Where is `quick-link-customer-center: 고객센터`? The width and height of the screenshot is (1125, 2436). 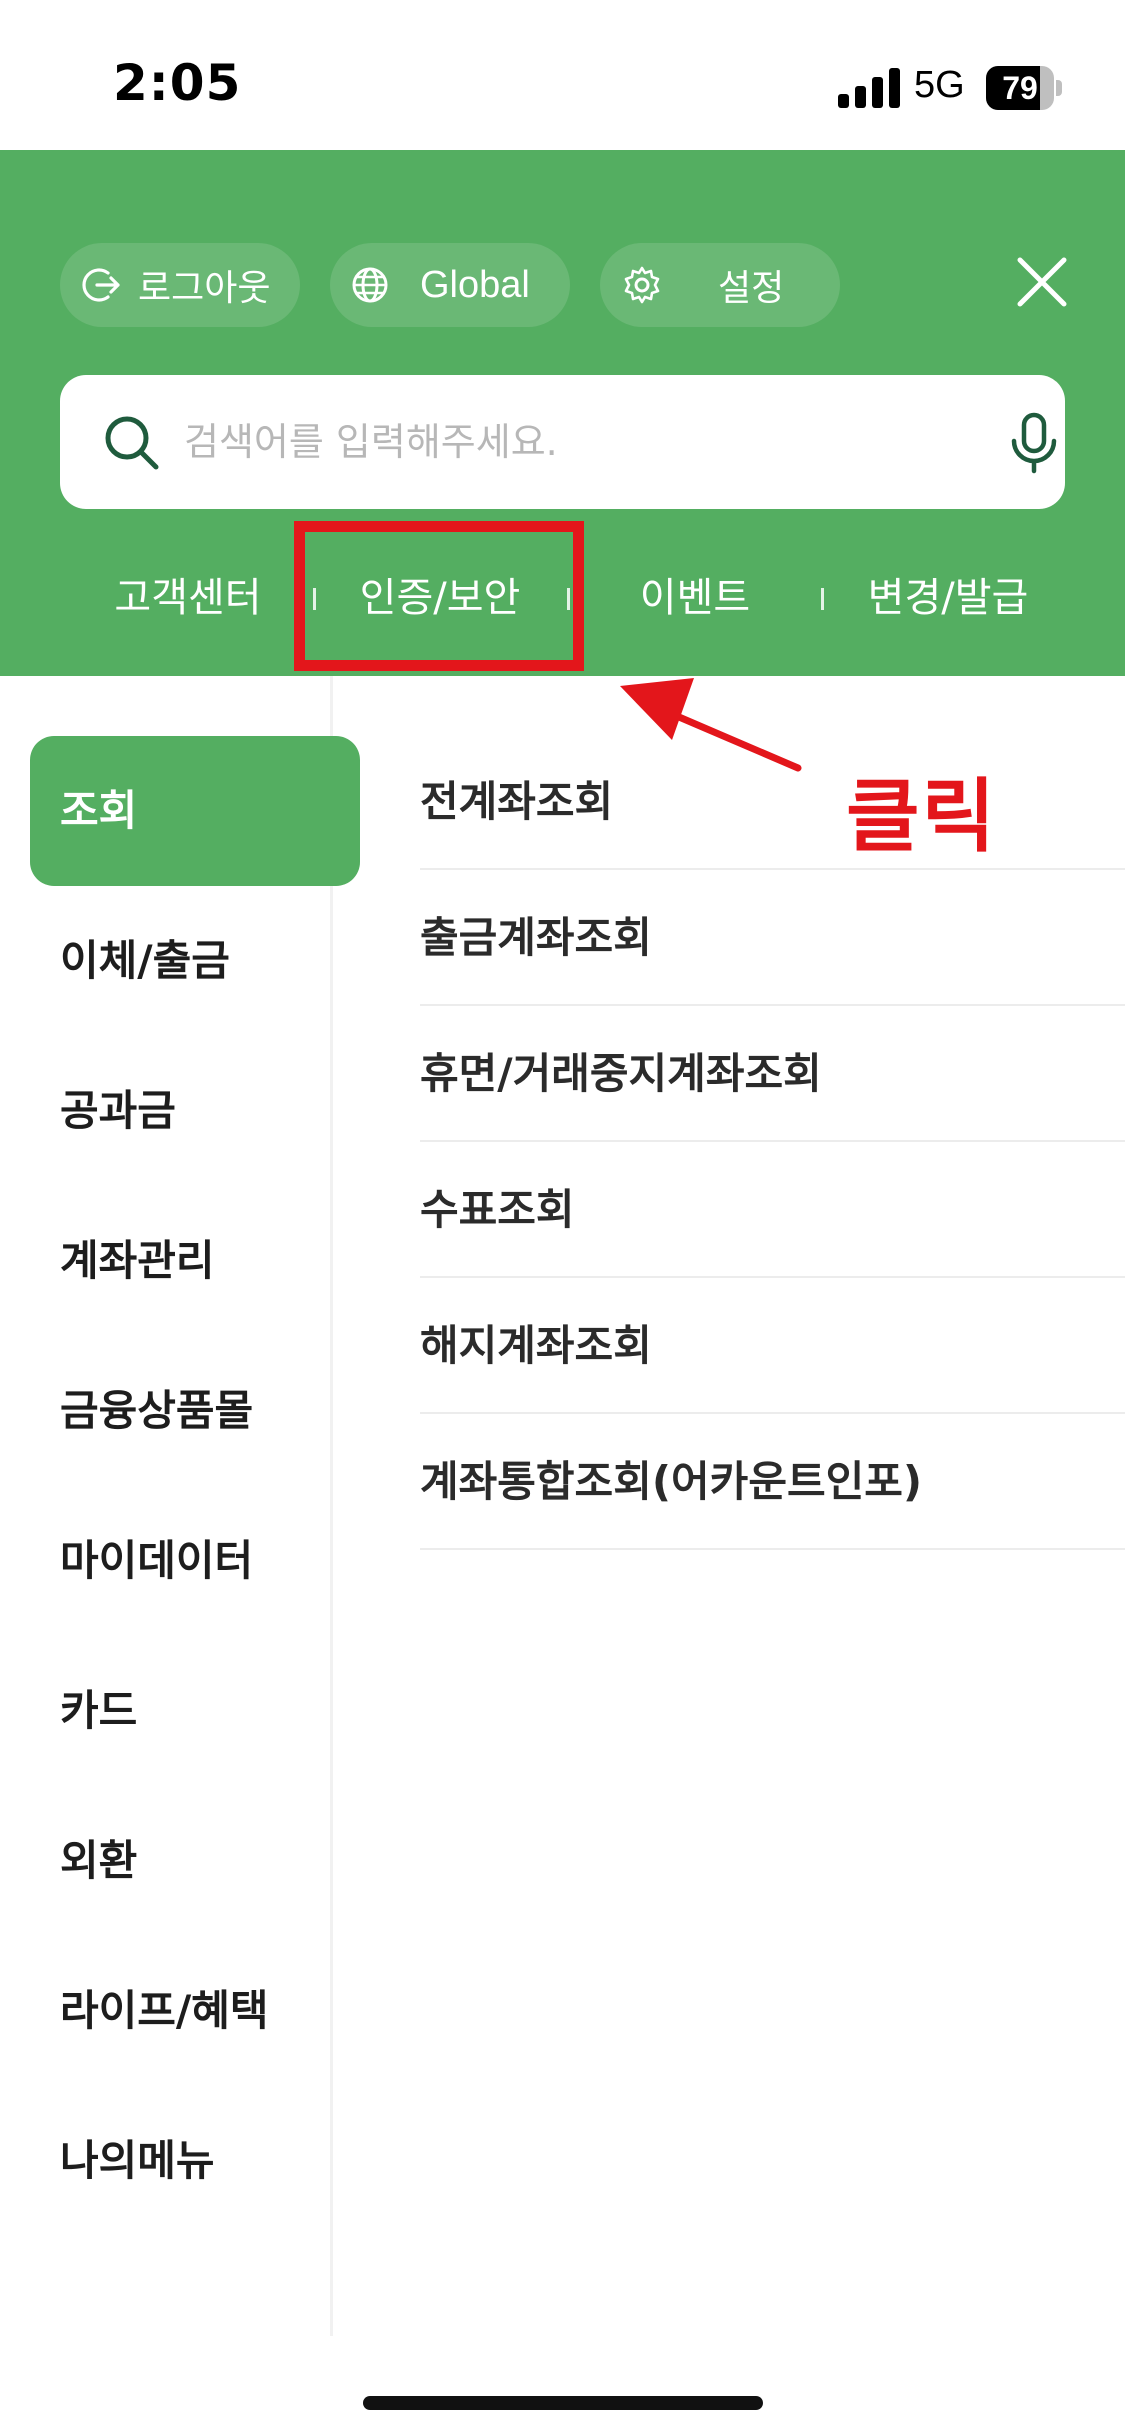
quick-link-customer-center: 고객센터 is located at coordinates (188, 598).